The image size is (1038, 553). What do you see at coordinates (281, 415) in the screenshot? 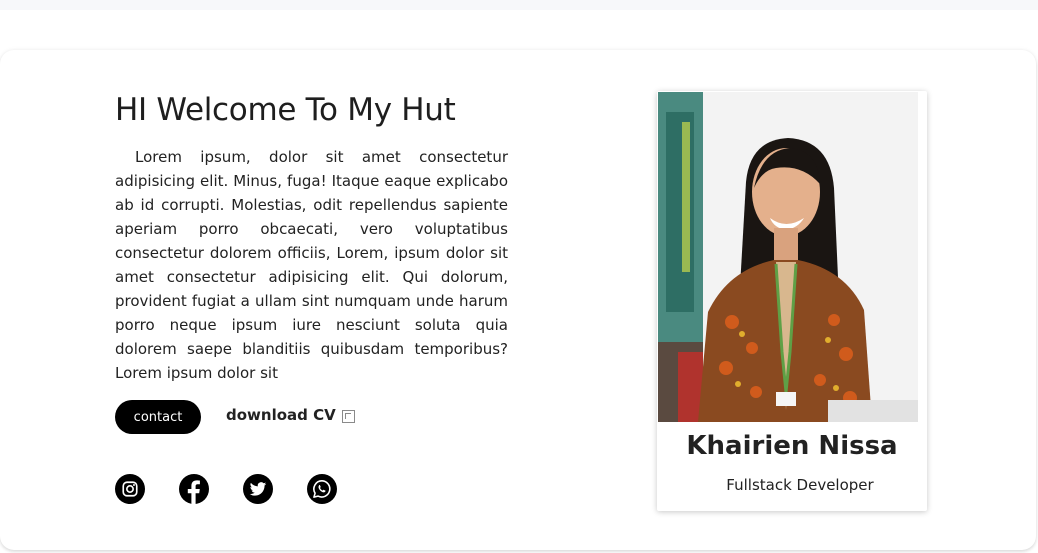
I see `download-cv-label: download CV` at bounding box center [281, 415].